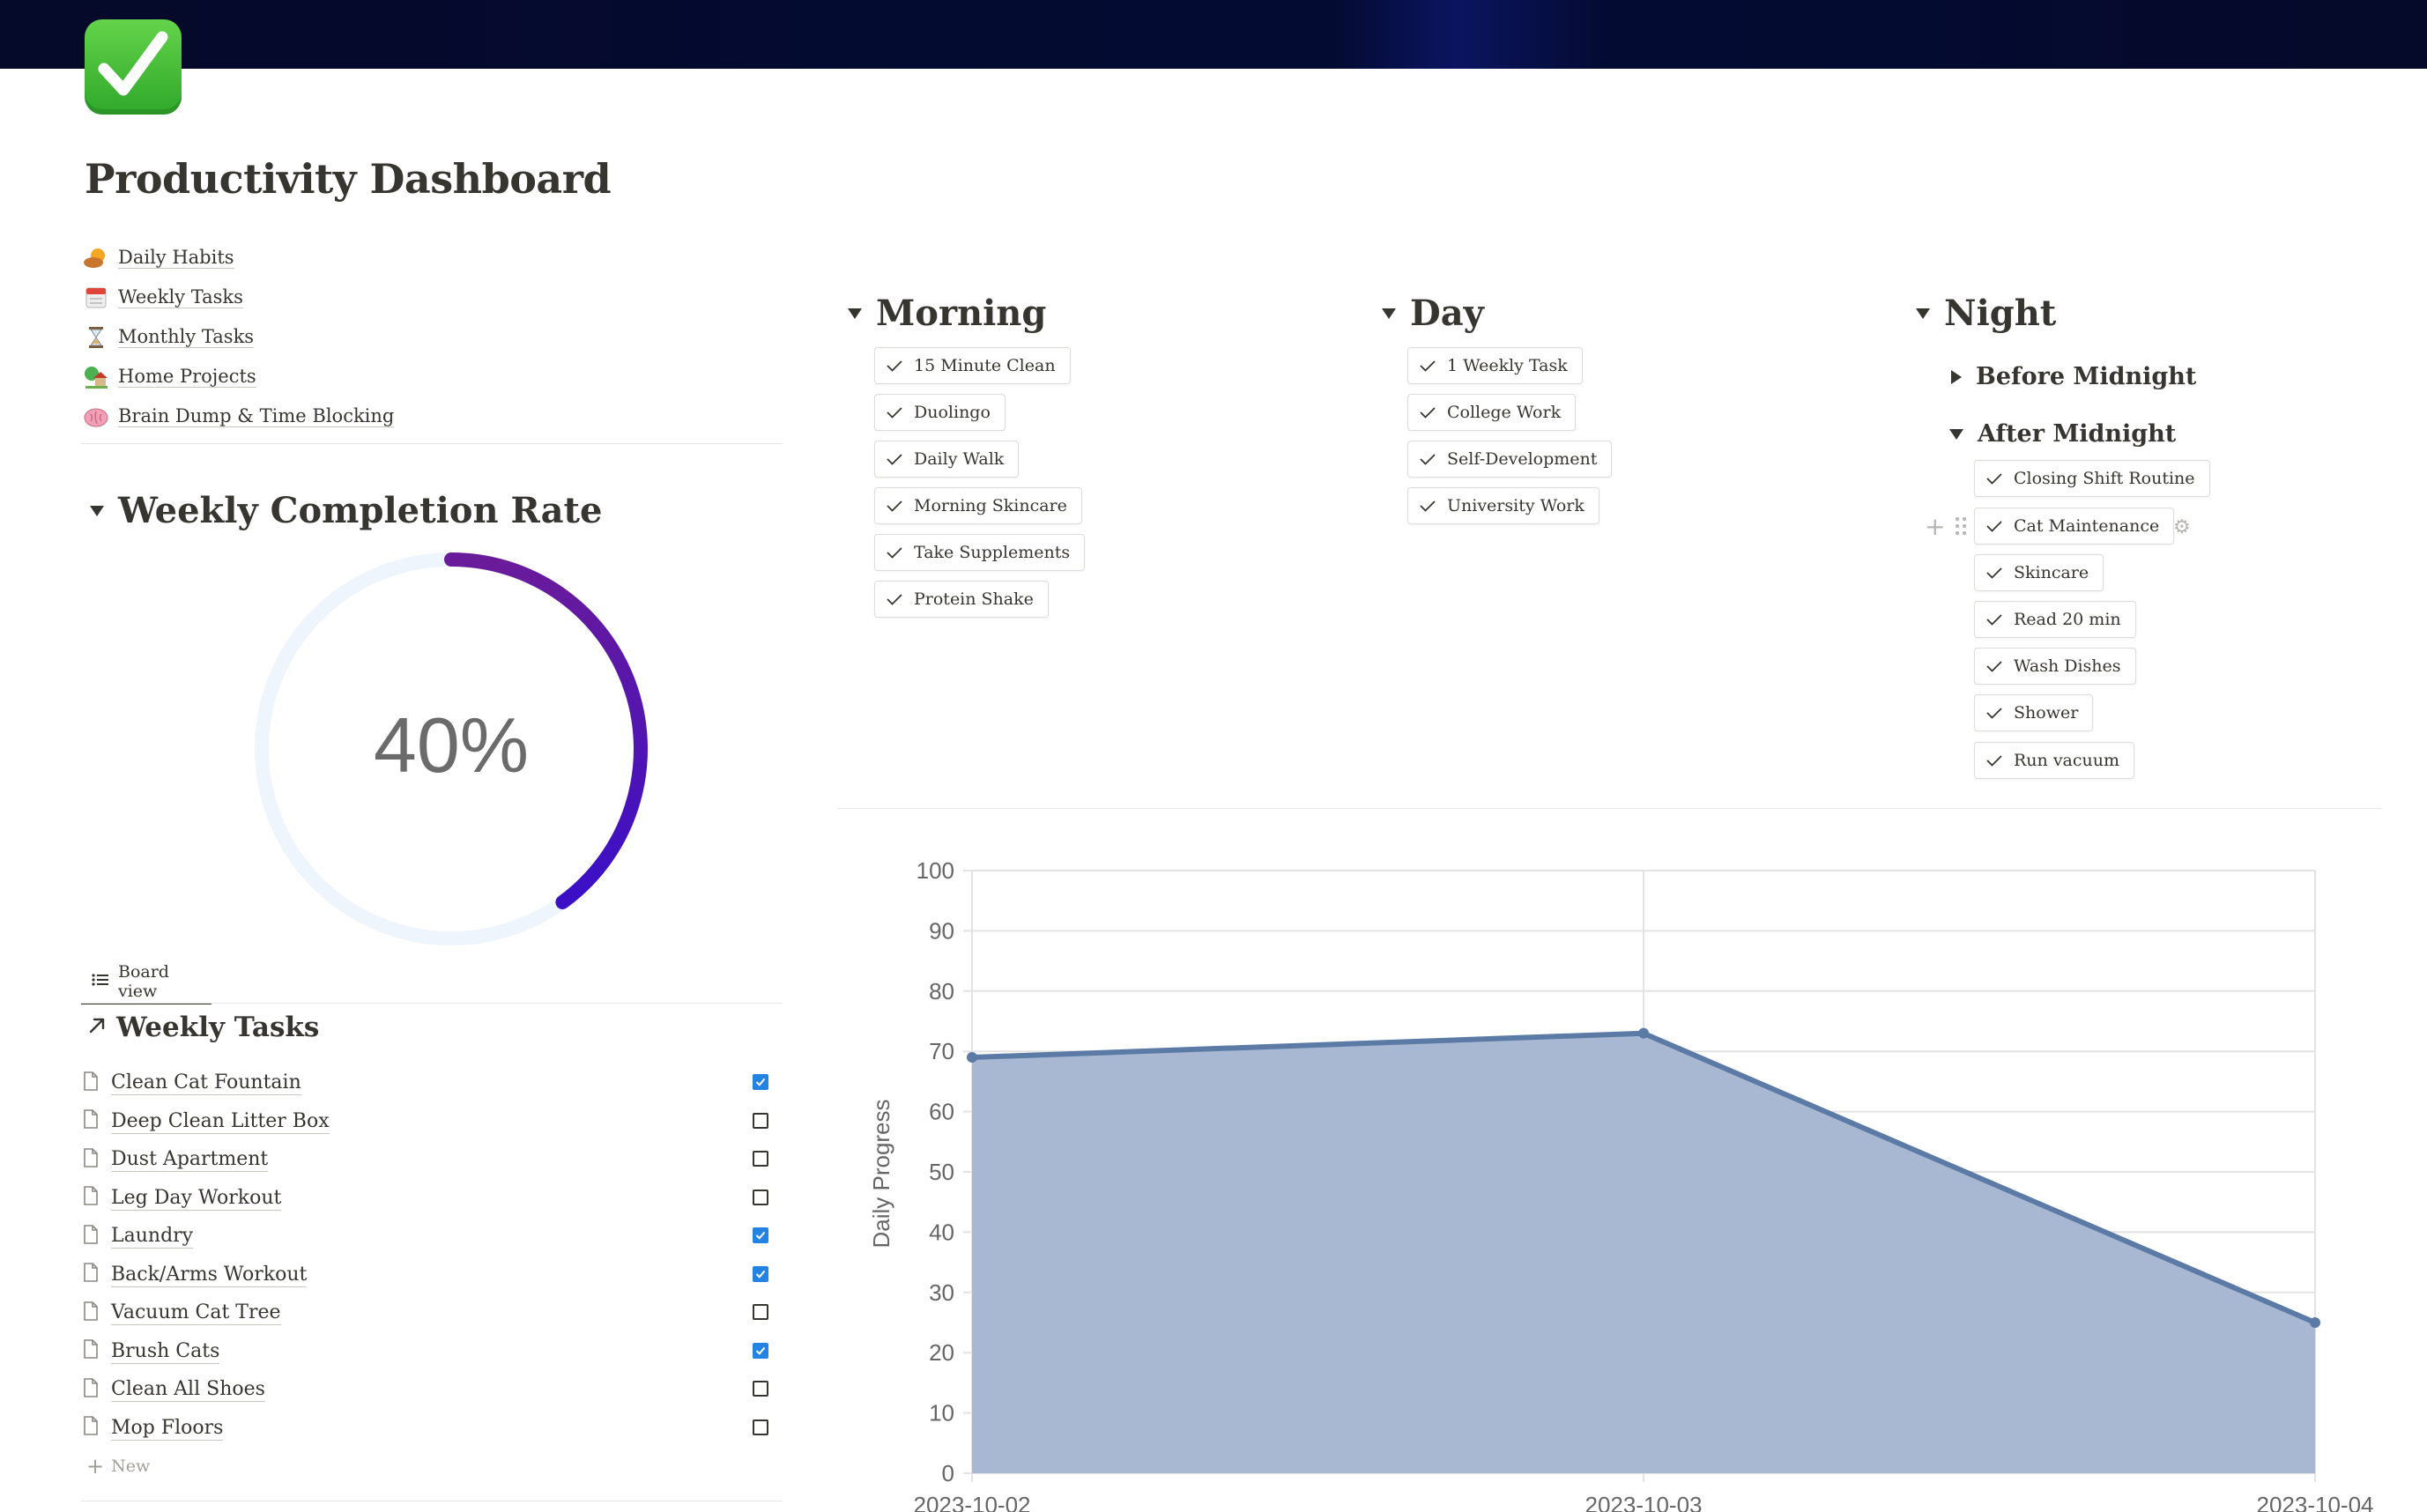  Describe the element at coordinates (961, 599) in the screenshot. I see `habit-button: Protein Shake` at that location.